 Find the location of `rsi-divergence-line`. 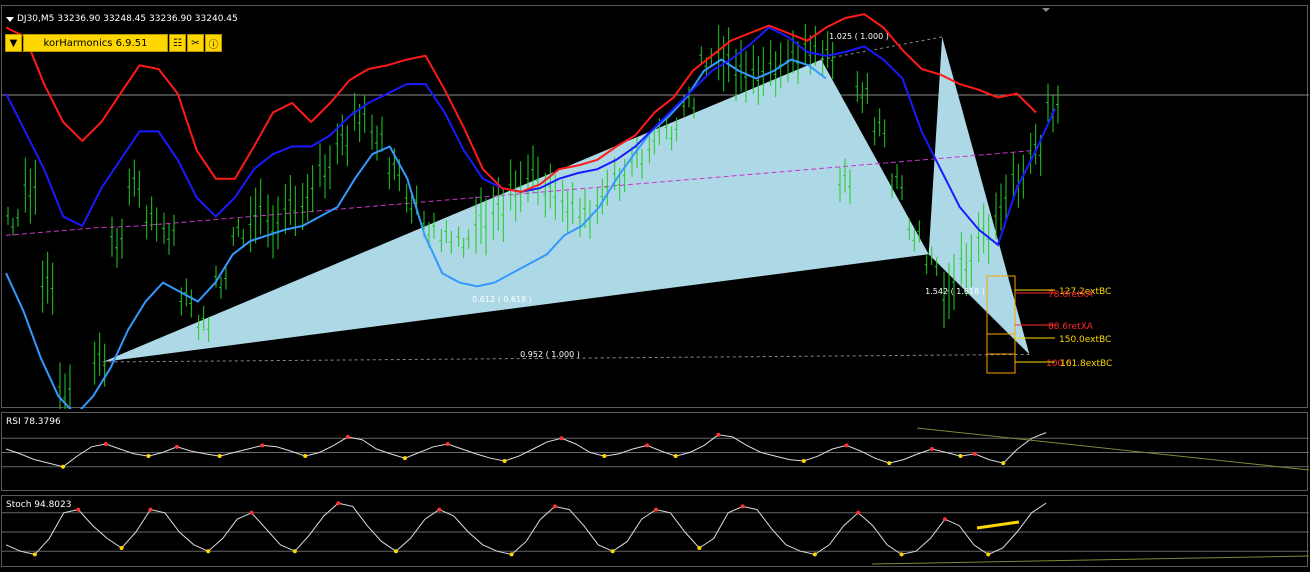

rsi-divergence-line is located at coordinates (1112, 449).